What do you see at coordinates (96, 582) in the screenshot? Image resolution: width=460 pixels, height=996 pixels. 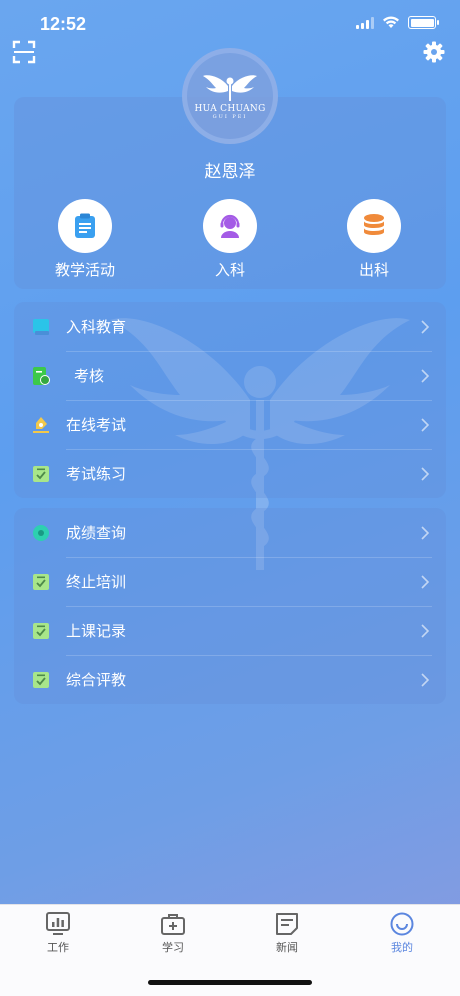 I see `list-item-label: 终止培训` at bounding box center [96, 582].